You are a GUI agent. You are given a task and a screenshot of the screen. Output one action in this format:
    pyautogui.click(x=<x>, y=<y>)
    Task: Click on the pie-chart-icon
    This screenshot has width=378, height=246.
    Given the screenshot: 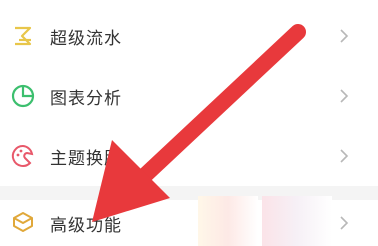 What is the action you would take?
    pyautogui.click(x=23, y=96)
    